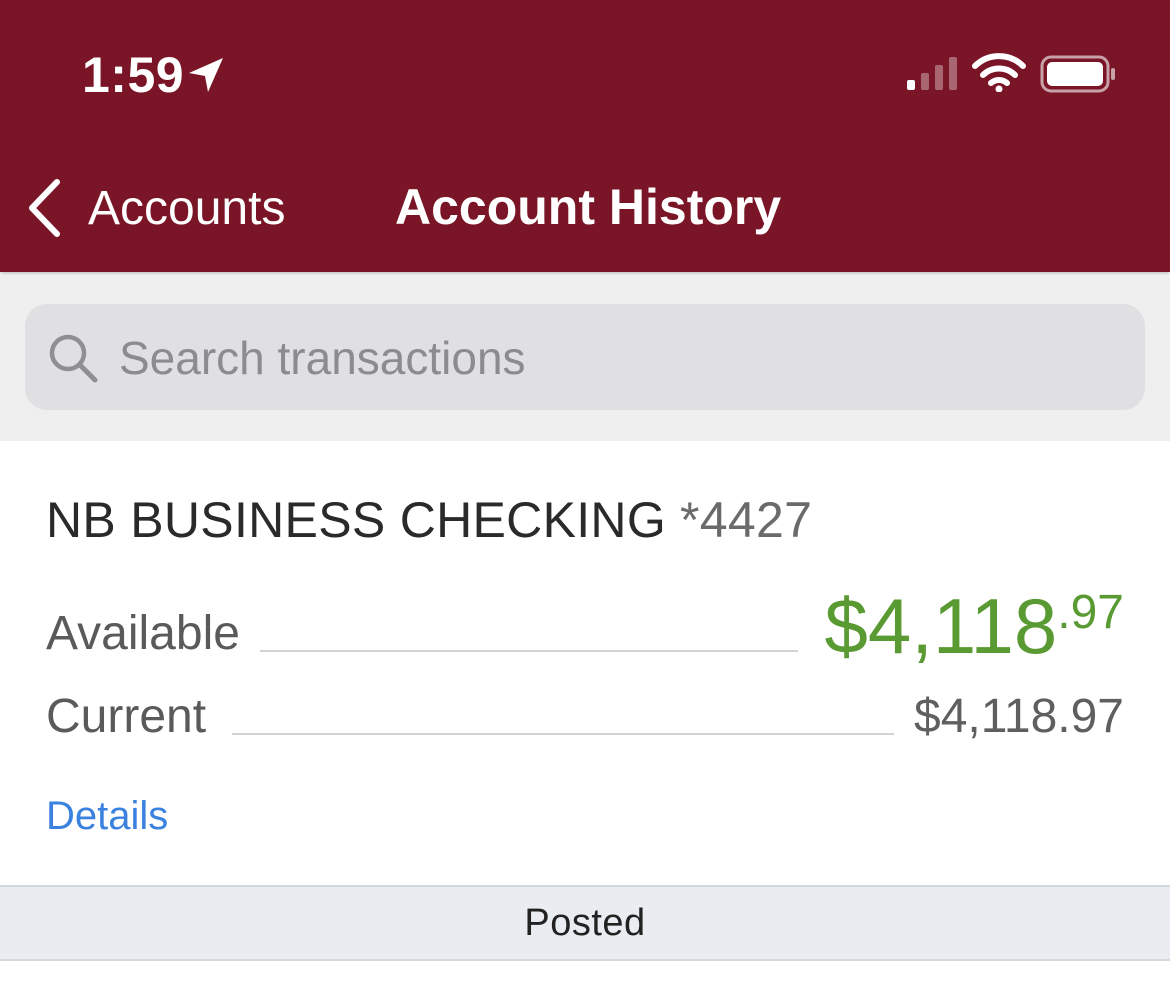 Image resolution: width=1170 pixels, height=994 pixels. I want to click on available-label: Available, so click(143, 633).